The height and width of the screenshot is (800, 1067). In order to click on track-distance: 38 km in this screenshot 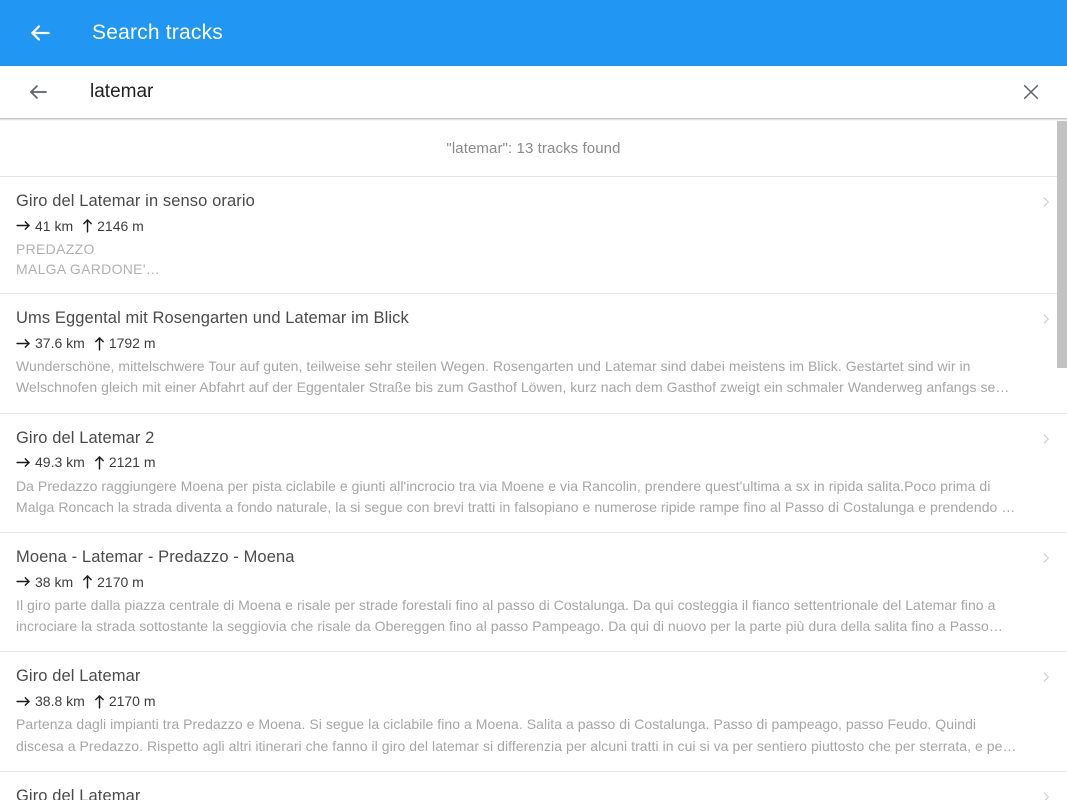, I will do `click(54, 581)`.